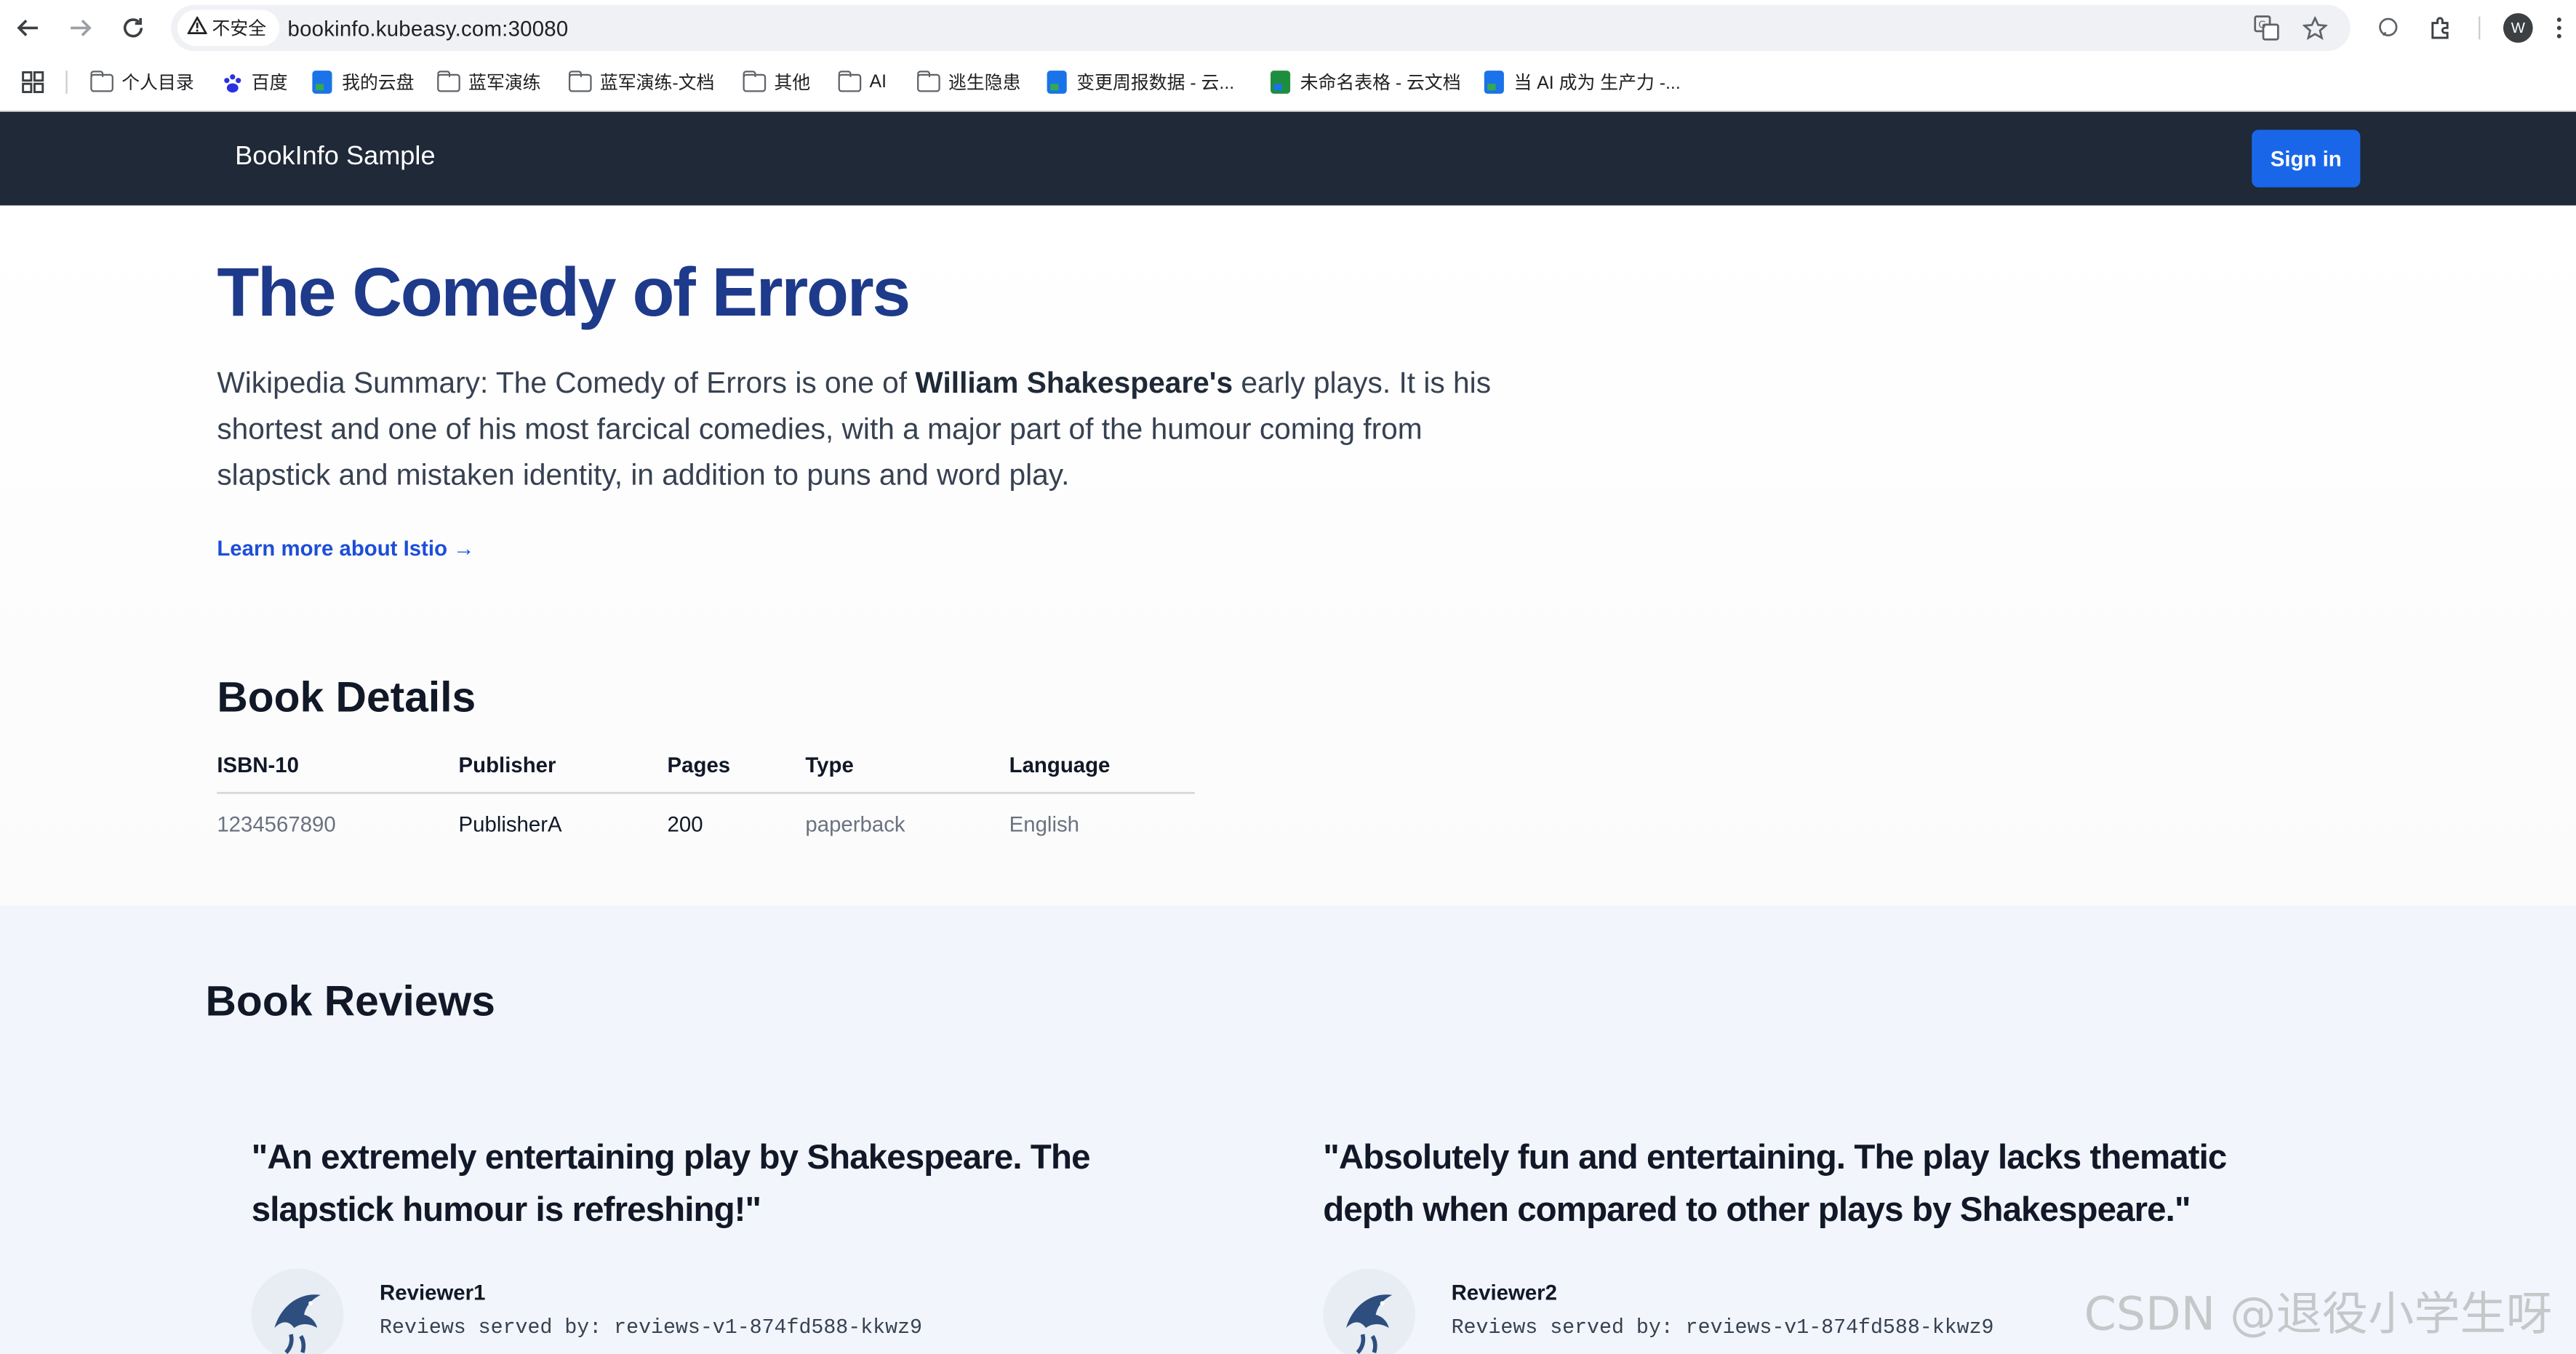 The image size is (2576, 1354). Describe the element at coordinates (2388, 29) in the screenshot. I see `chat-icon` at that location.